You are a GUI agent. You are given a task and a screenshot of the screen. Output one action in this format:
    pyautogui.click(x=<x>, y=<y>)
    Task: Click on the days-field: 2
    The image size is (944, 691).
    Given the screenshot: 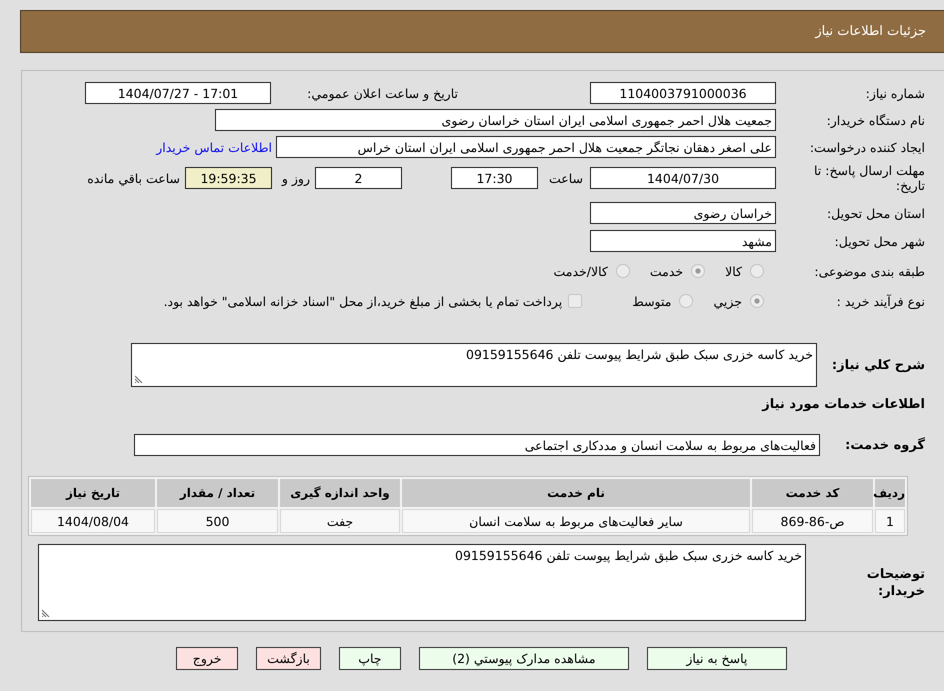 What is the action you would take?
    pyautogui.click(x=358, y=178)
    